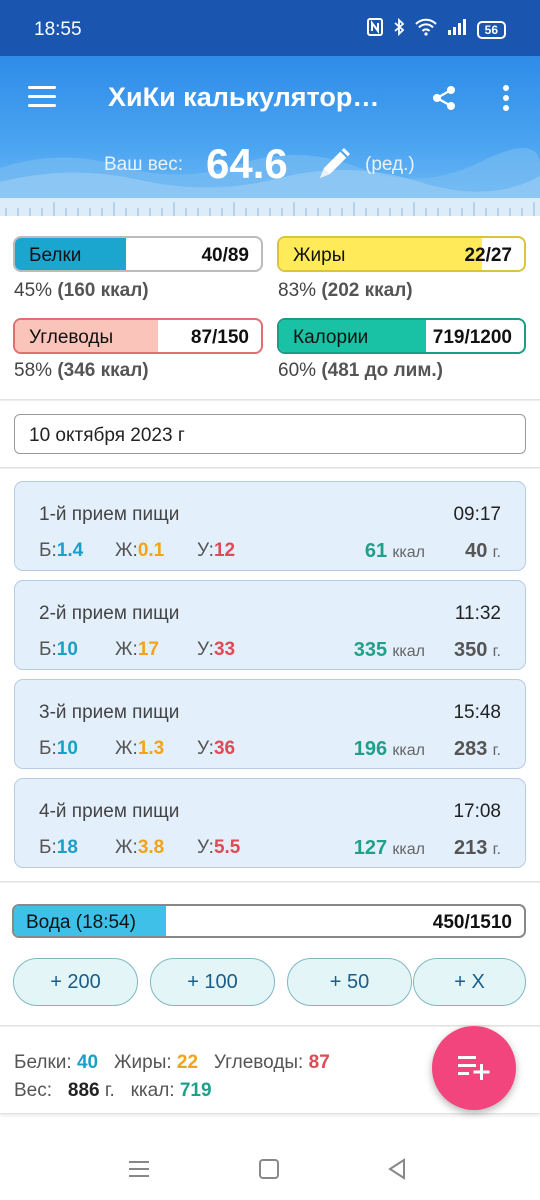 Image resolution: width=540 pixels, height=1200 pixels. Describe the element at coordinates (212, 982) in the screenshot. I see `add-water-100-button: + 100` at that location.